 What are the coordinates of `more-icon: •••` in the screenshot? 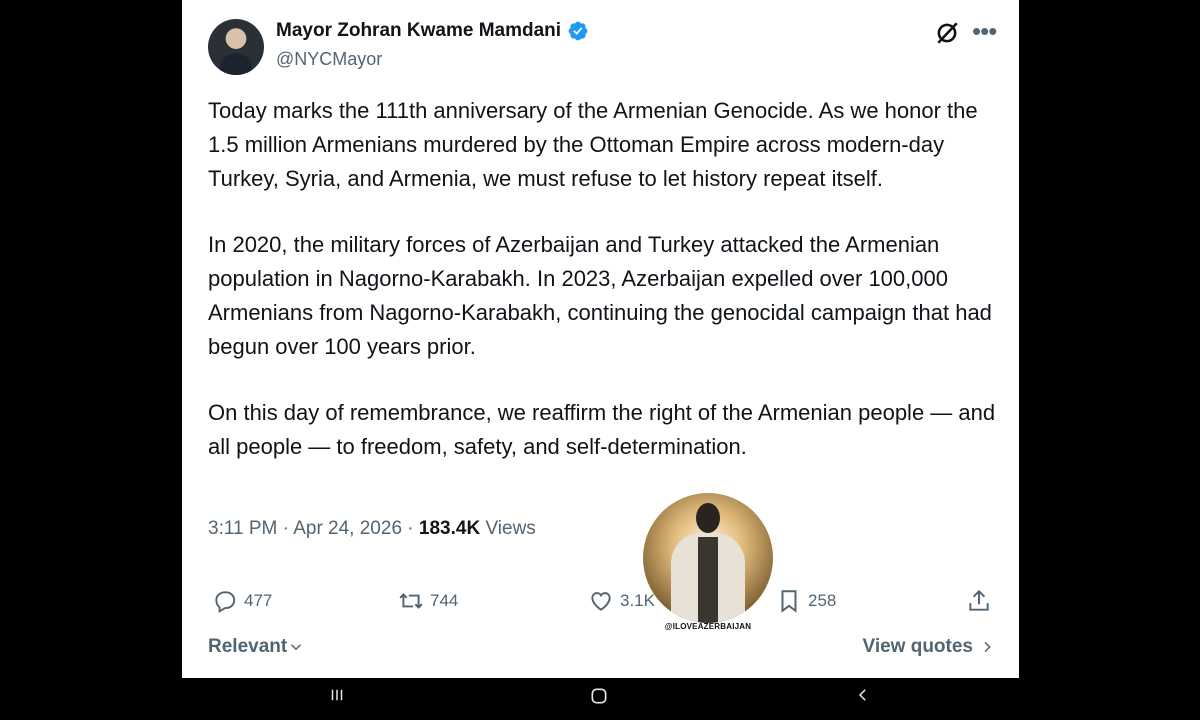 It's located at (984, 31).